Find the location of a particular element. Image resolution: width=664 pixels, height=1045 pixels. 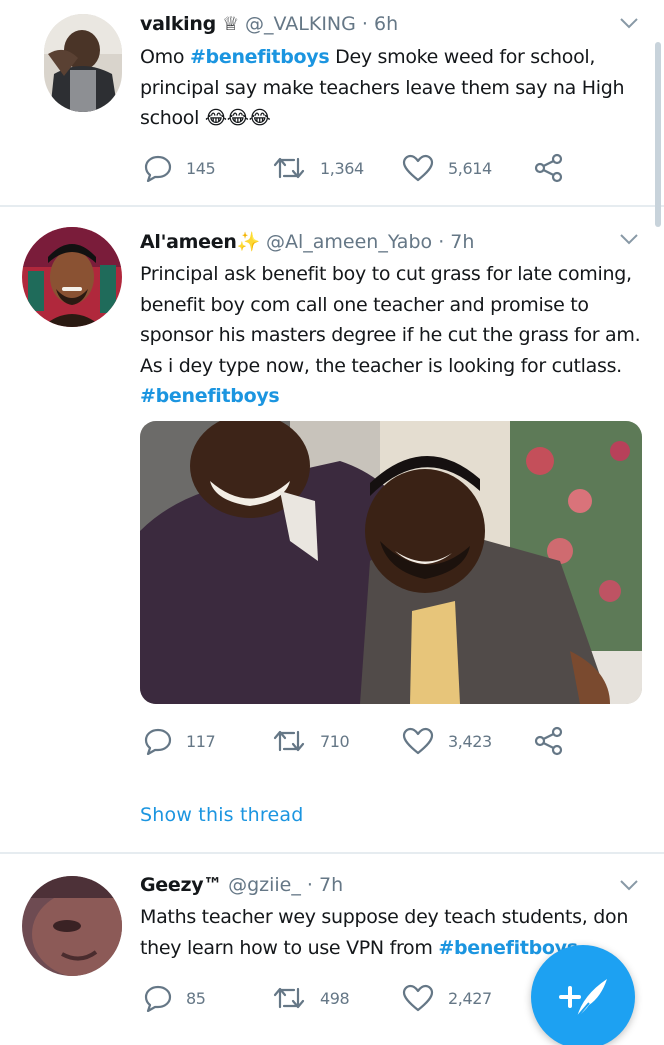

tweet-actions: 85 498 2,427 is located at coordinates (355, 998).